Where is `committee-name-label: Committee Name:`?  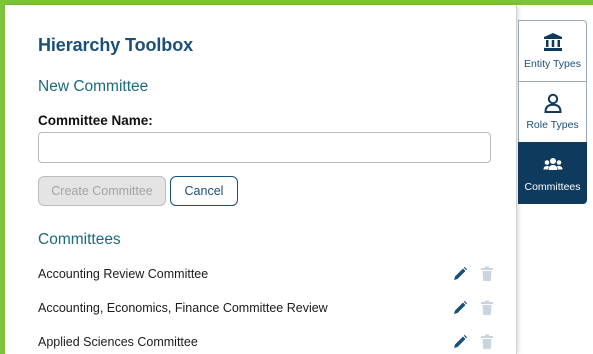 committee-name-label: Committee Name: is located at coordinates (95, 120).